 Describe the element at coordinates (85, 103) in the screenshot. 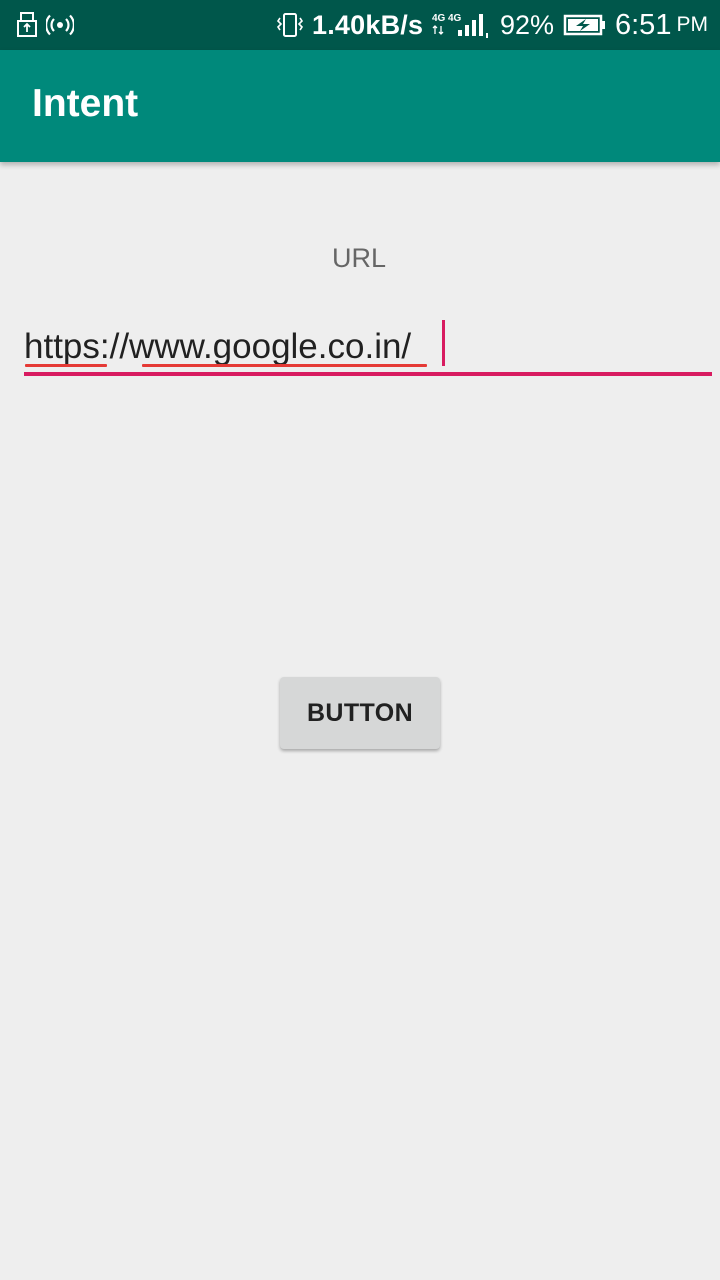

I see `app-title: Intent` at that location.